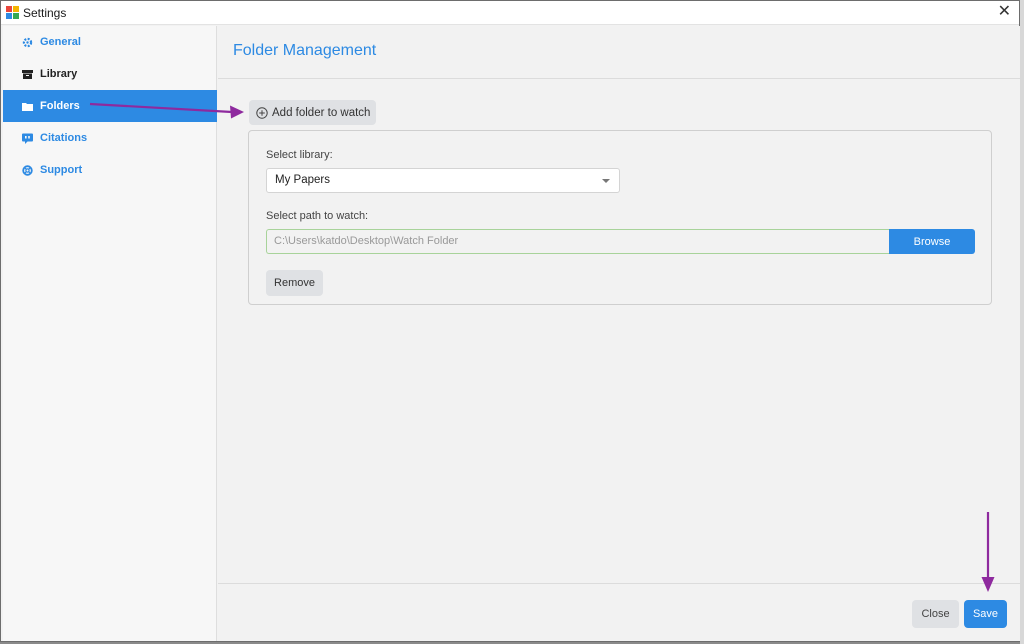 Image resolution: width=1024 pixels, height=644 pixels. I want to click on add-folder-button: Add folder to watch, so click(312, 112).